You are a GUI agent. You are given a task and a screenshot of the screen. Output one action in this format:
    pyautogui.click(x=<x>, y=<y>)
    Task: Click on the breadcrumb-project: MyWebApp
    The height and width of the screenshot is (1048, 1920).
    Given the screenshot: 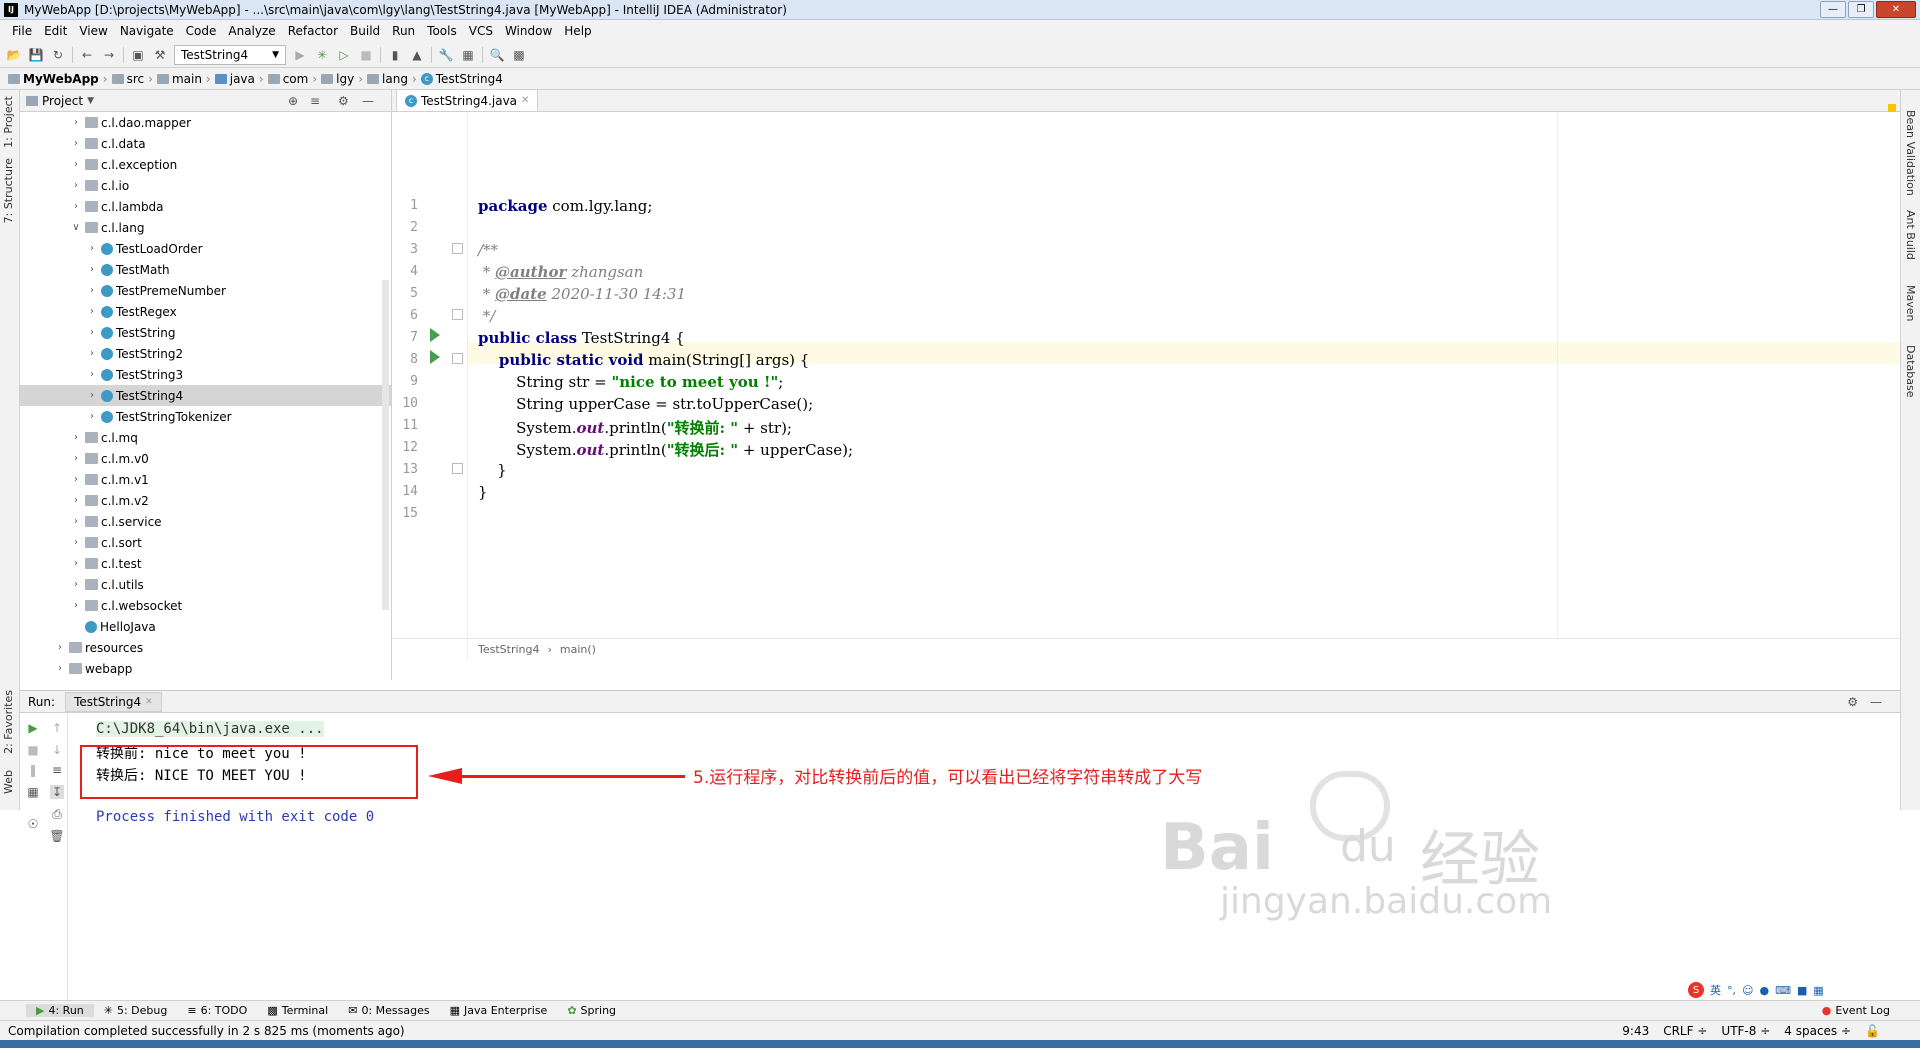 What is the action you would take?
    pyautogui.click(x=53, y=79)
    